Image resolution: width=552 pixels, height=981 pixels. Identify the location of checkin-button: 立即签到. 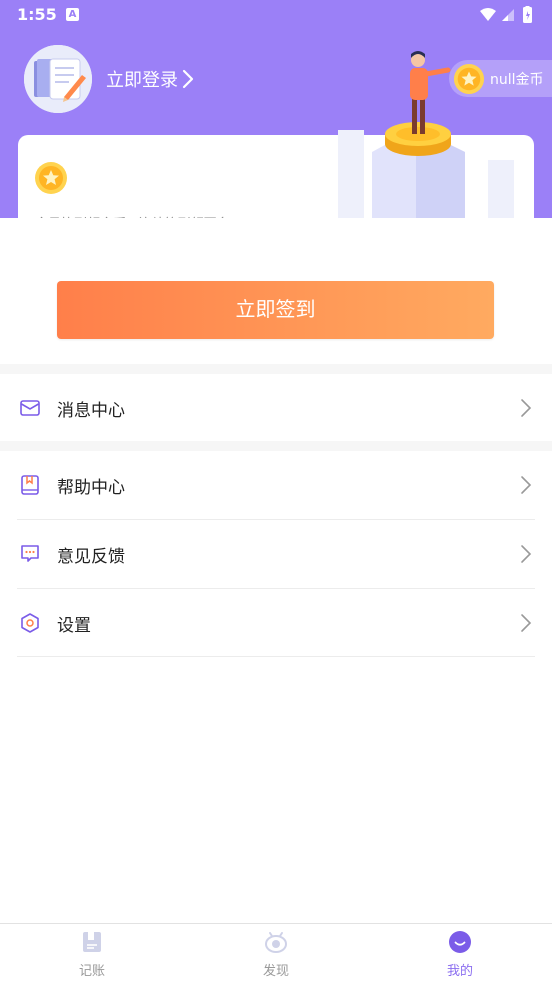
(275, 310).